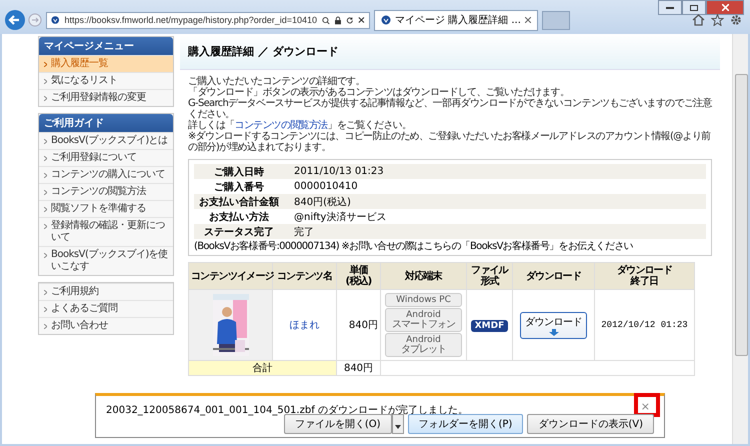 This screenshot has height=446, width=750. Describe the element at coordinates (489, 281) in the screenshot. I see `column-header: 形式` at that location.